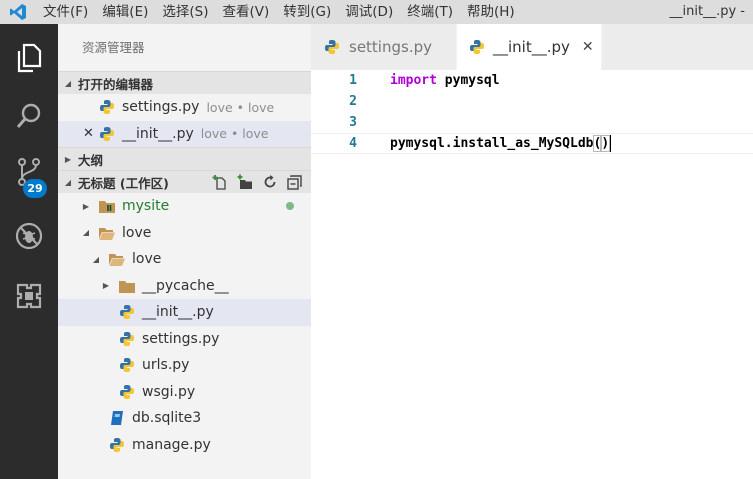 This screenshot has width=753, height=479. I want to click on window-title: __init__.py -, so click(707, 11).